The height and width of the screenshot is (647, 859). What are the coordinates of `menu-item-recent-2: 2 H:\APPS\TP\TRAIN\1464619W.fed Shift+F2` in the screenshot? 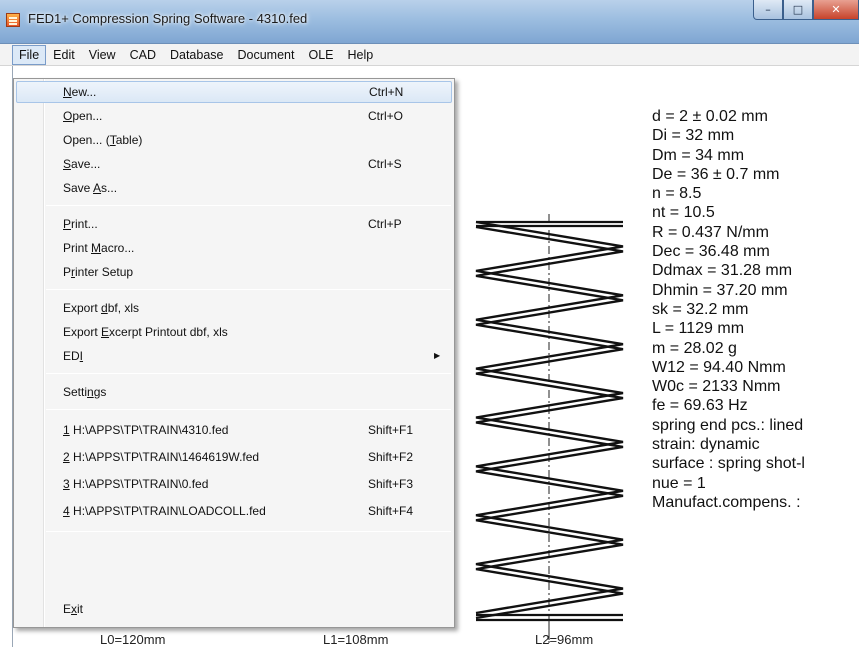 It's located at (234, 457).